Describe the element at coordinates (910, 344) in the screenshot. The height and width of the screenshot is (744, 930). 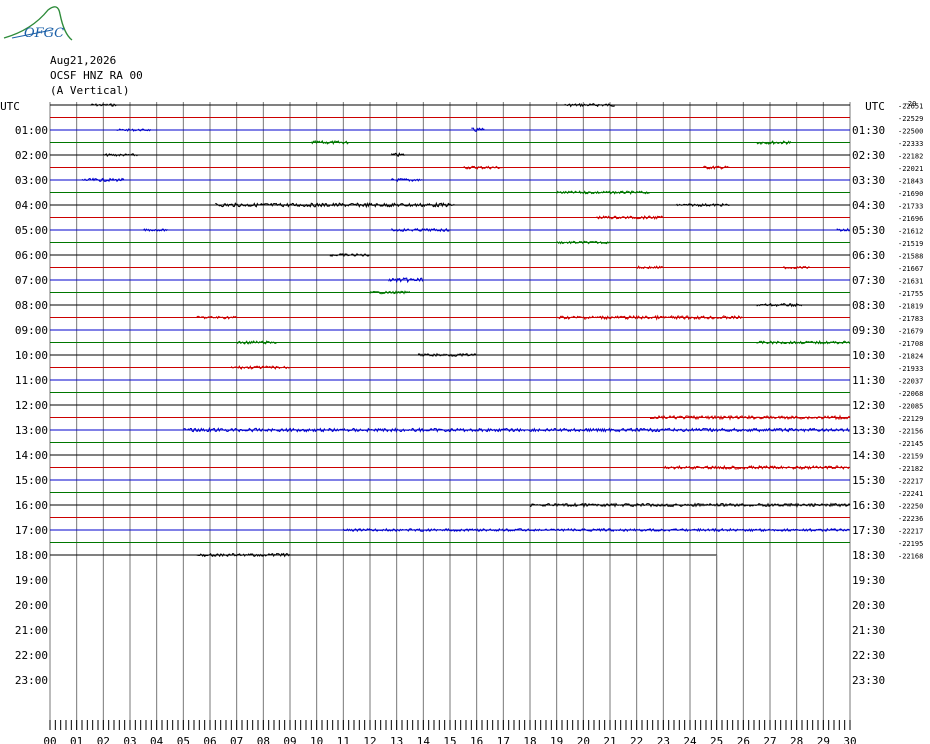
I see `trace-offset-label: -21708` at that location.